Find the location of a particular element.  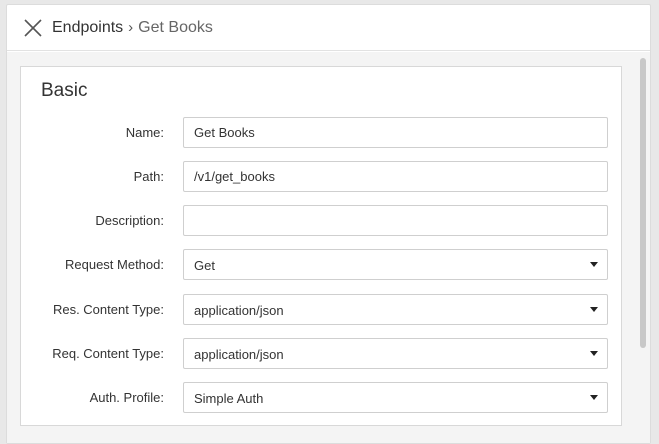

path-row: Path: is located at coordinates (321, 177).